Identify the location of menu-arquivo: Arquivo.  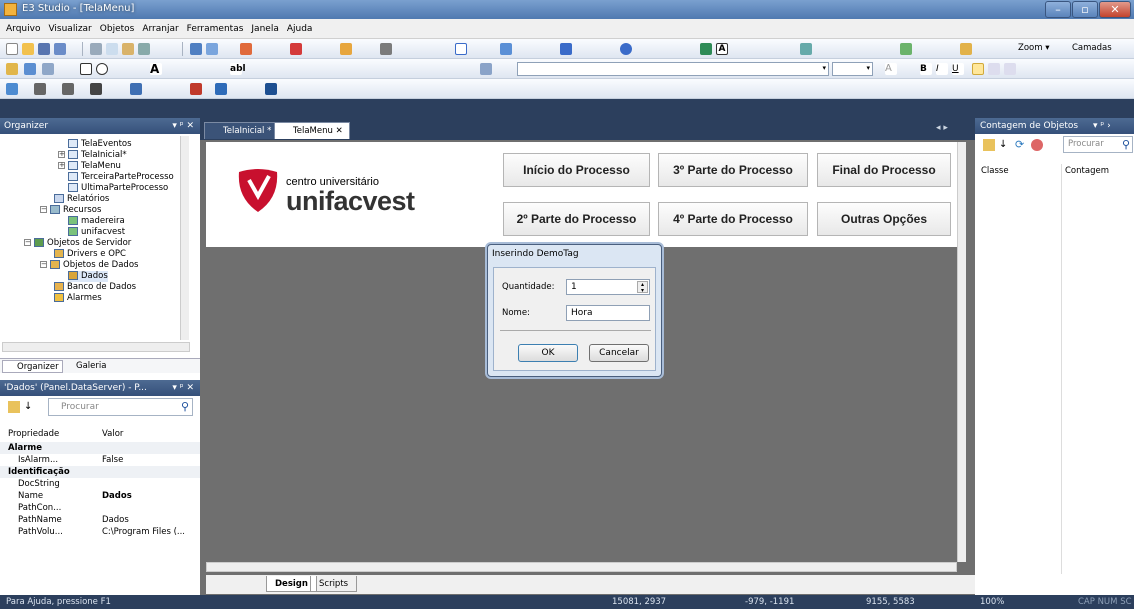
(22, 29).